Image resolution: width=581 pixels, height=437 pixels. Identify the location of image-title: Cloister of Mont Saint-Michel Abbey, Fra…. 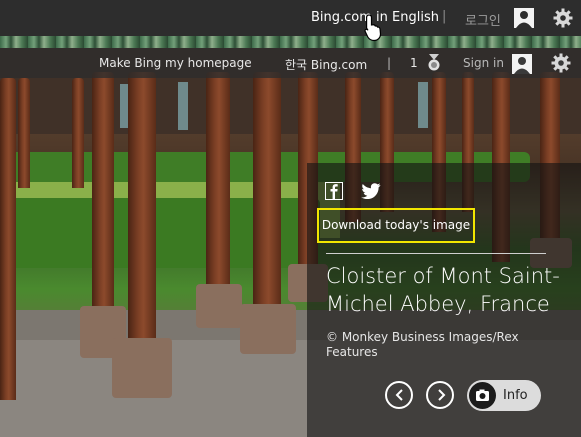
(446, 290).